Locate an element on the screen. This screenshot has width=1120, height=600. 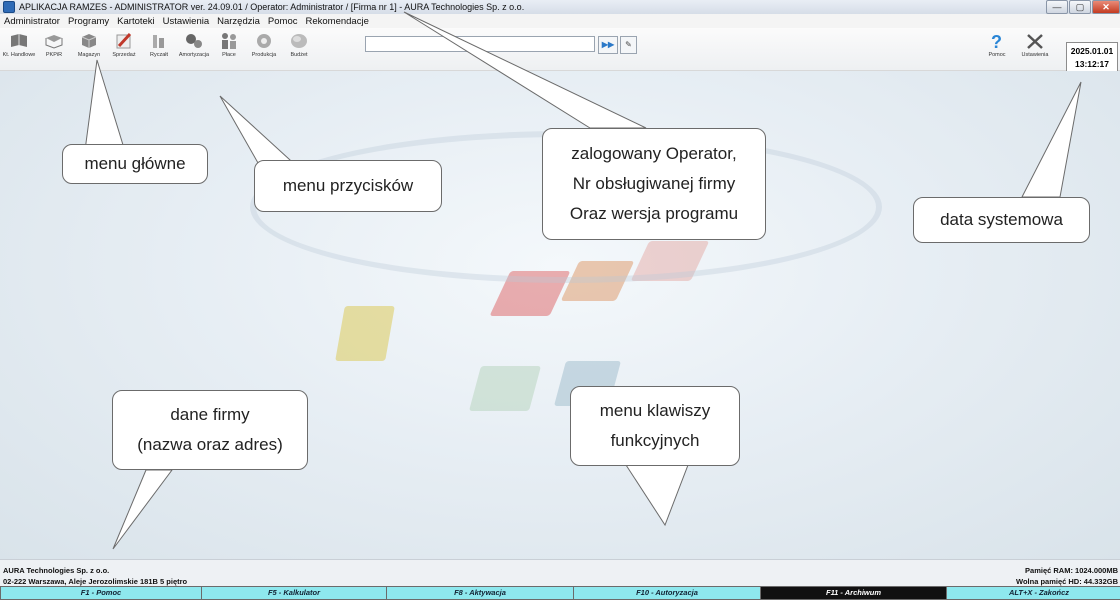
menu-kartoteki: Kartoteki is located at coordinates (136, 21).